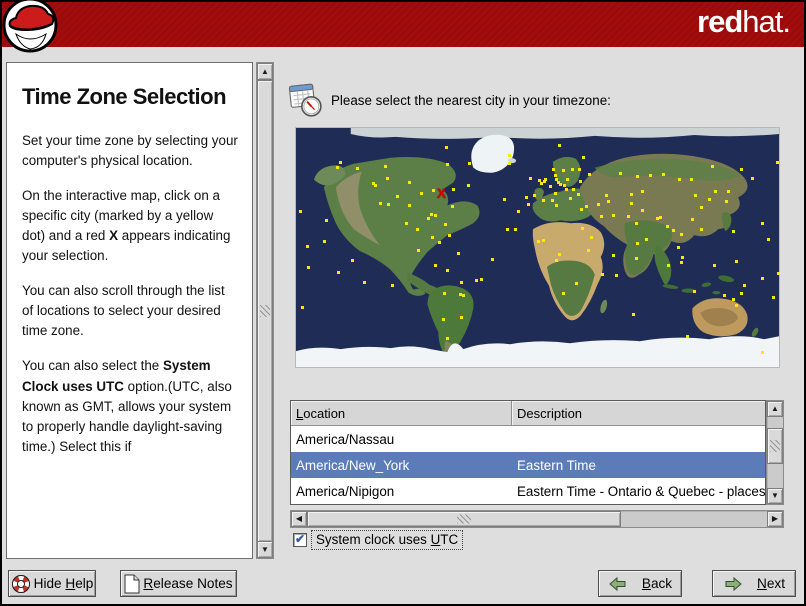 Image resolution: width=806 pixels, height=606 pixels. I want to click on column-header-description: Description, so click(638, 413).